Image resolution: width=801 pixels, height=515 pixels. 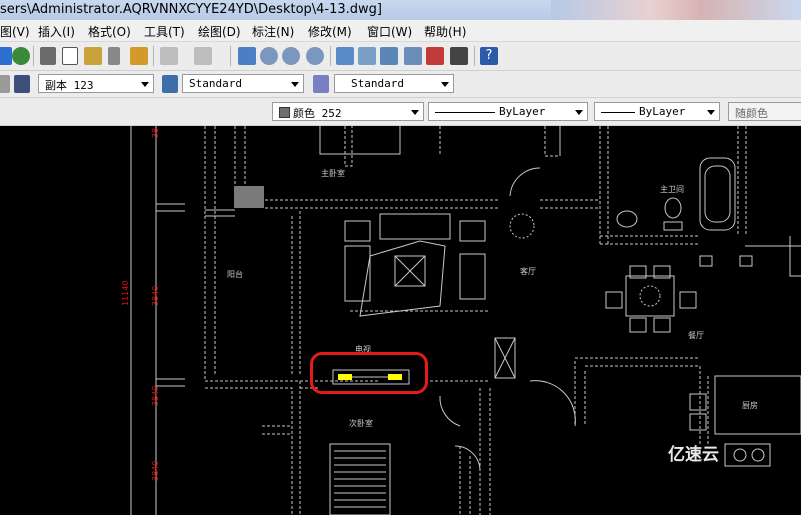 What do you see at coordinates (48, 56) in the screenshot?
I see `cut-icon` at bounding box center [48, 56].